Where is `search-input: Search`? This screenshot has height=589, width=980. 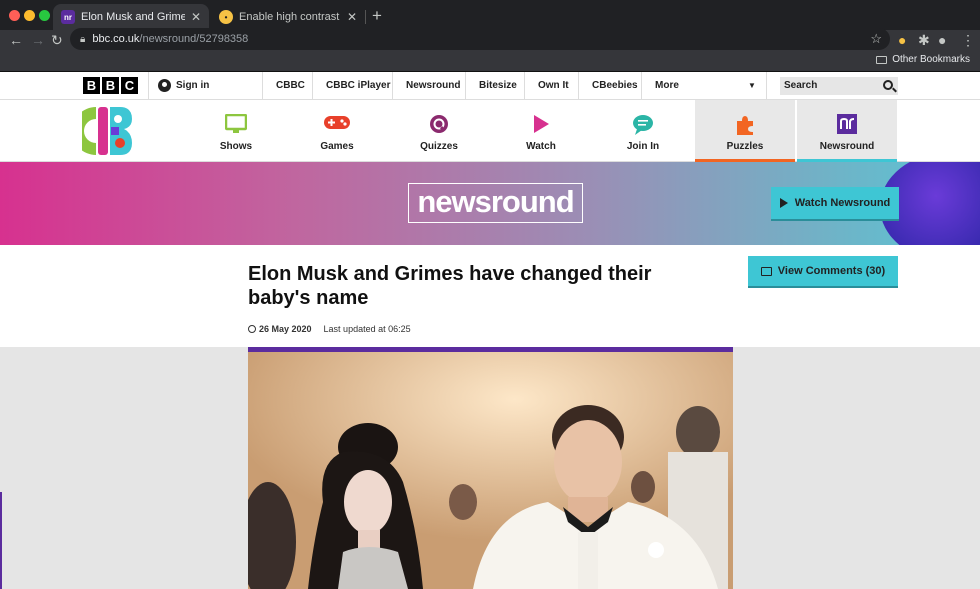
search-input: Search is located at coordinates (839, 86).